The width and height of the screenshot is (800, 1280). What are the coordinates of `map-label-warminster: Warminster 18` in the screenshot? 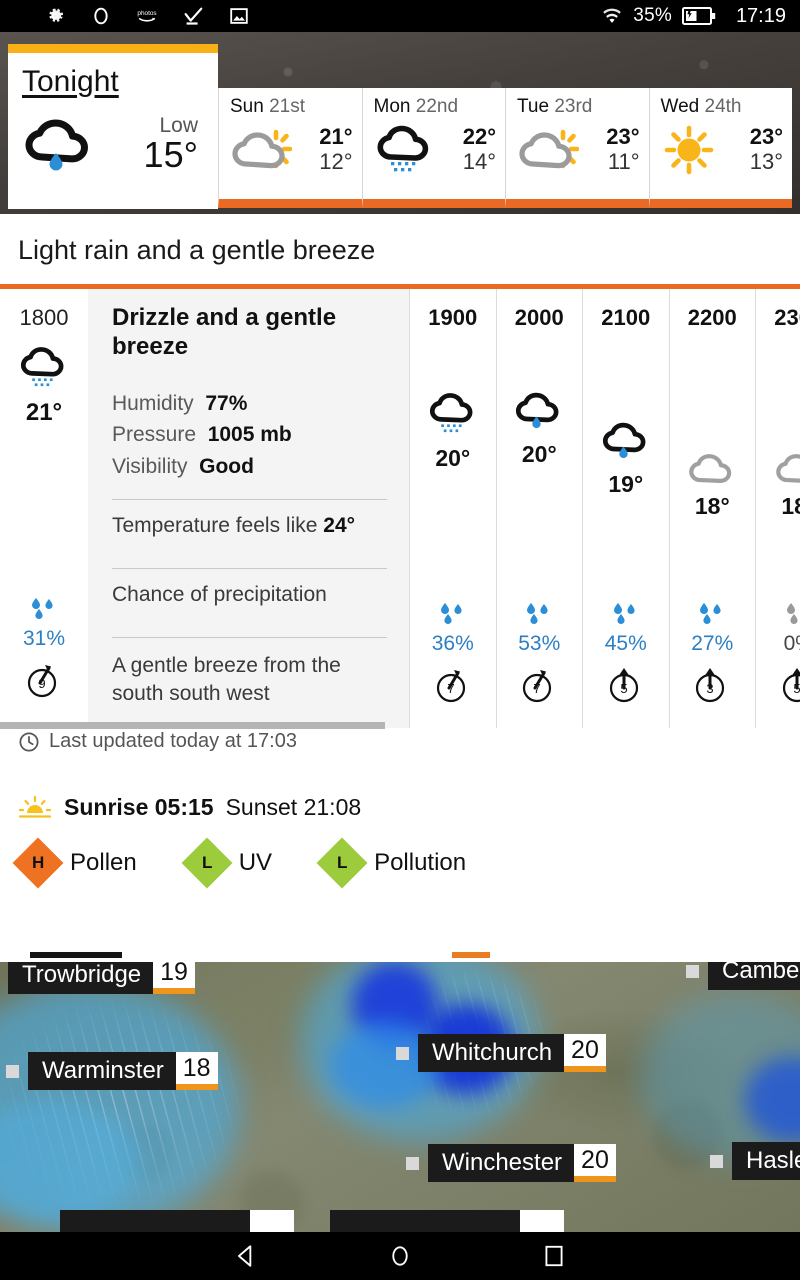 It's located at (112, 1071).